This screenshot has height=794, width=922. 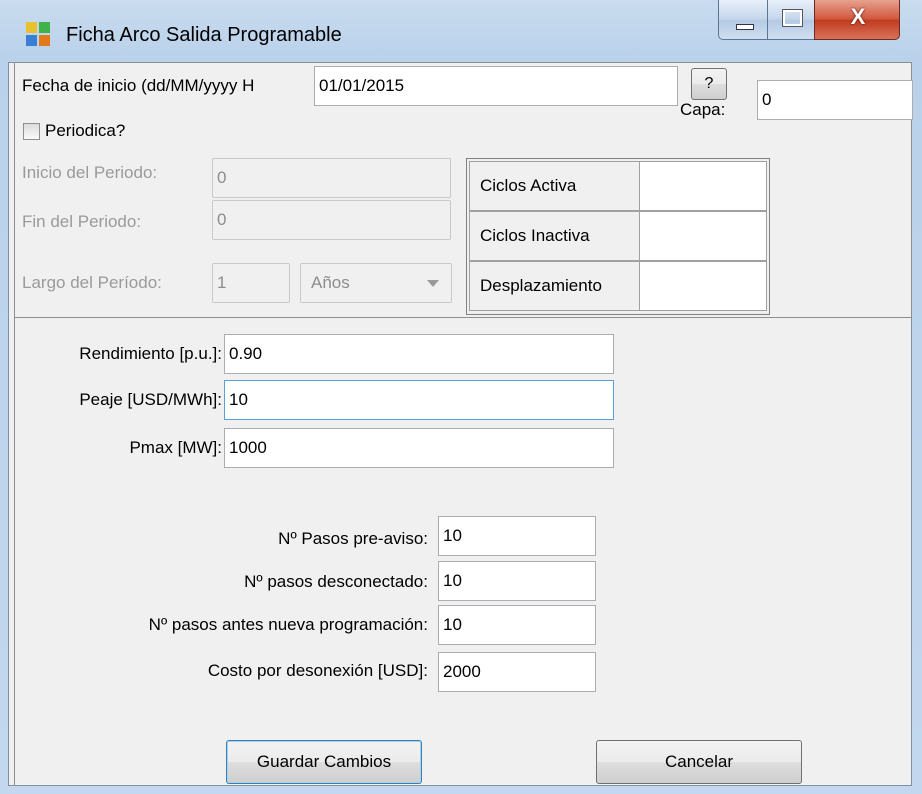 I want to click on period-start-label: Inicio del Periodo:, so click(x=90, y=172).